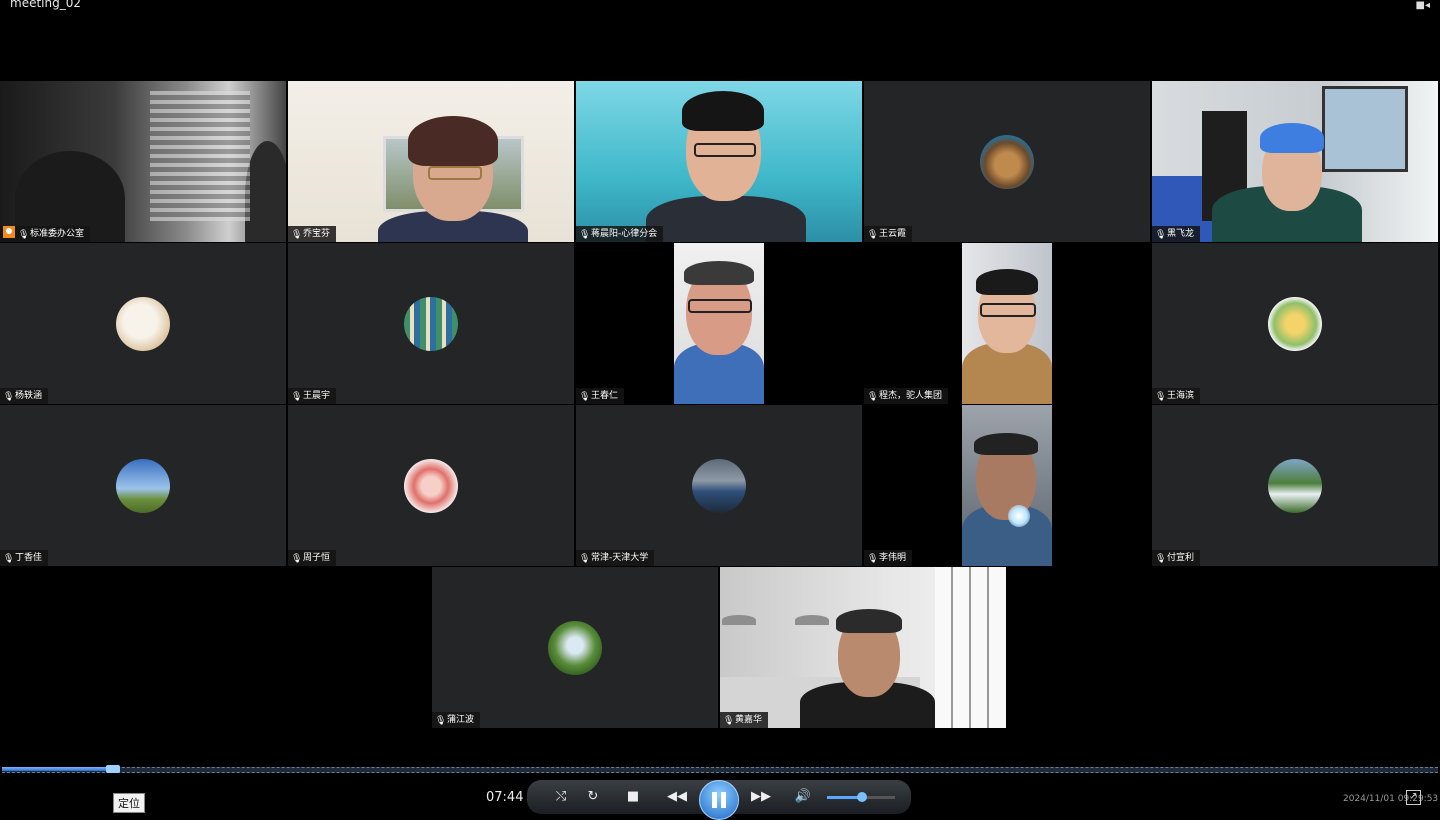  I want to click on playback-time: 07:44, so click(505, 797).